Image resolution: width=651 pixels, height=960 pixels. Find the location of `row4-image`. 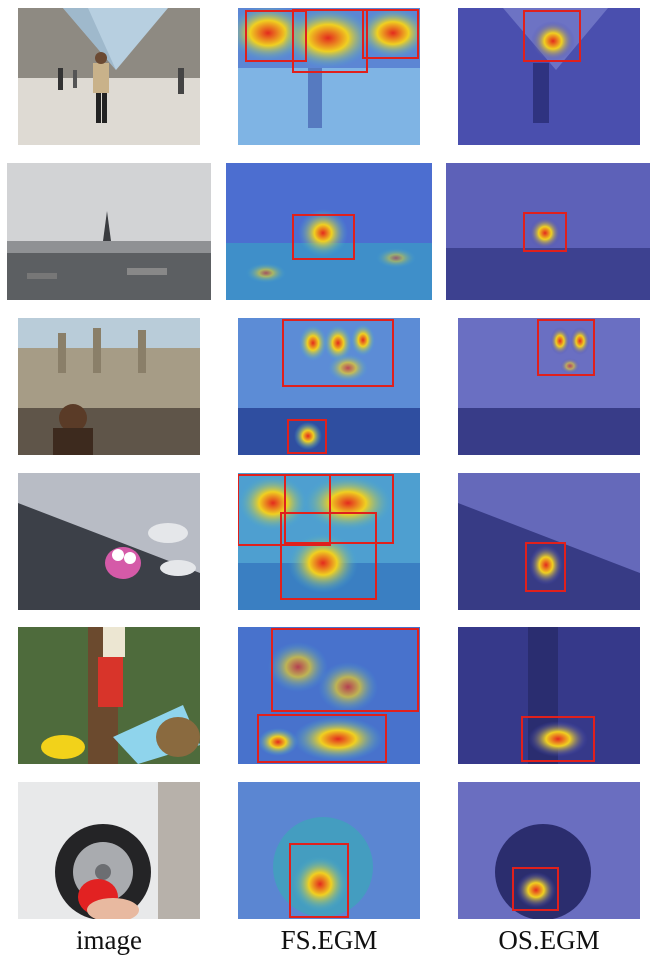

row4-image is located at coordinates (109, 541).